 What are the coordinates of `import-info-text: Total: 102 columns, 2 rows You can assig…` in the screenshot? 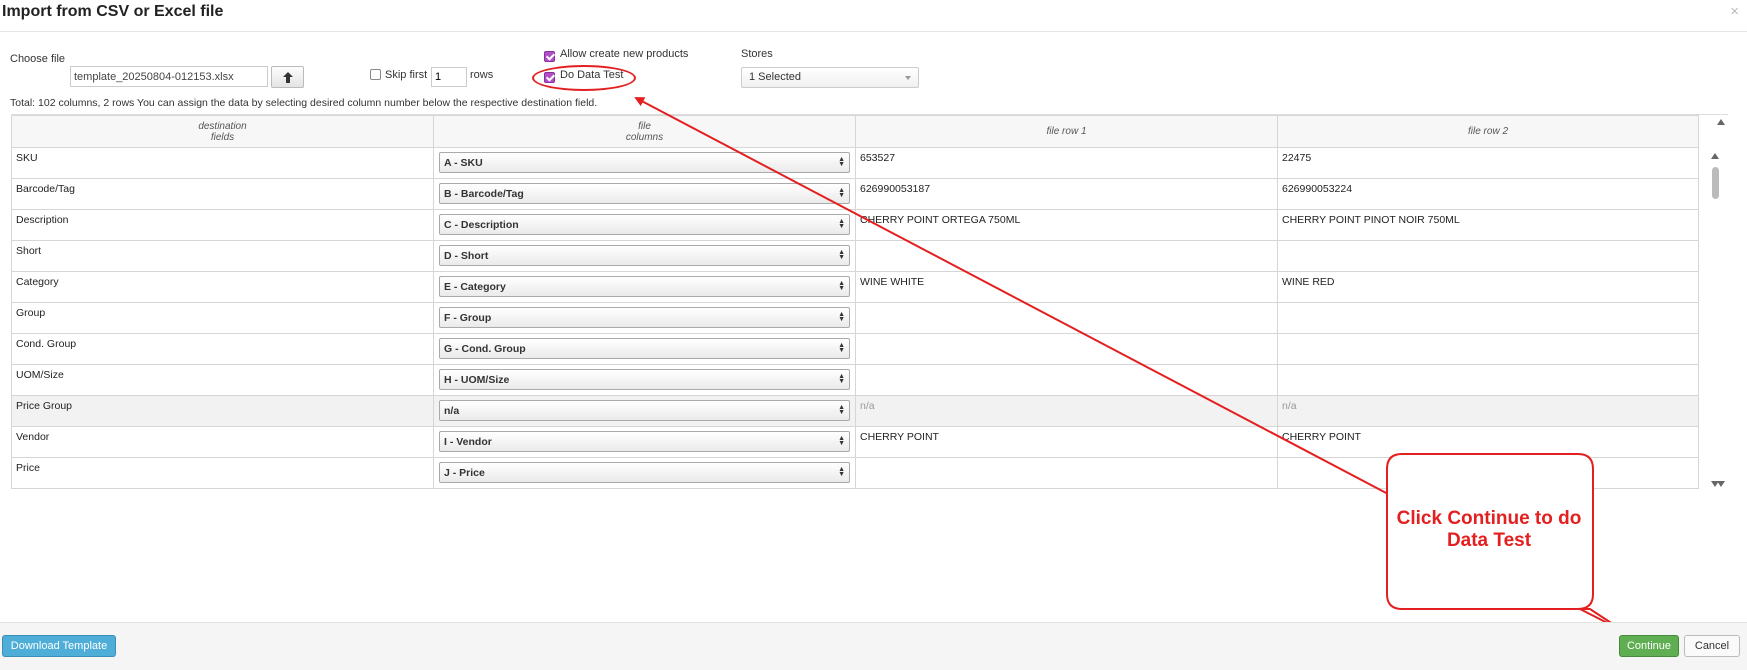 It's located at (304, 103).